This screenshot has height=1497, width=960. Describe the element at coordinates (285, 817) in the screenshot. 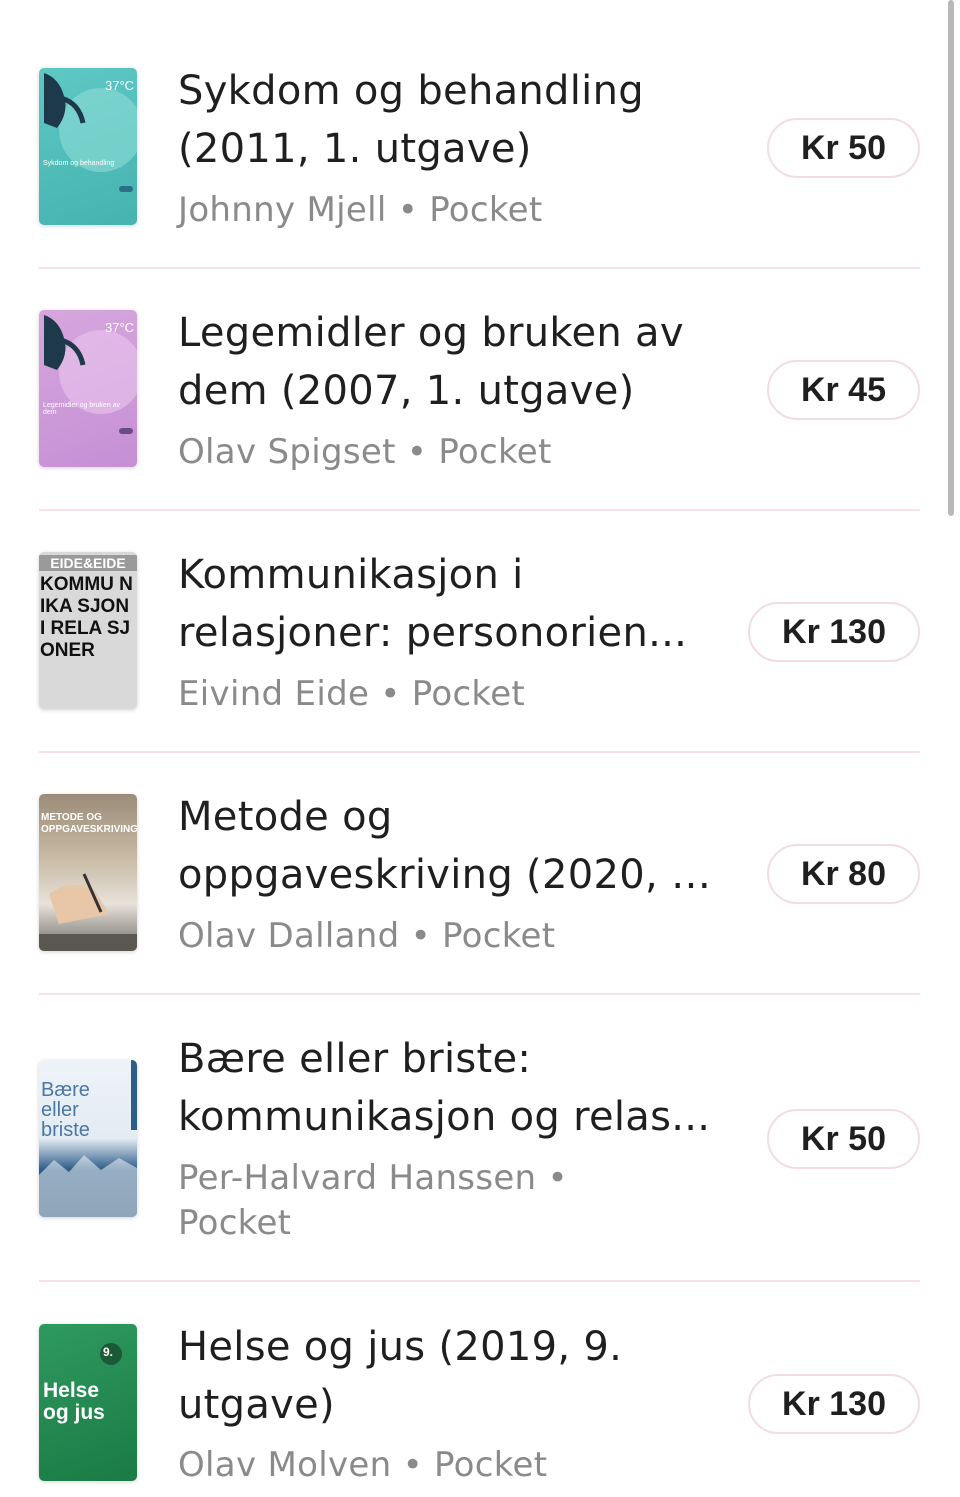

I see `title-line: Metode og` at that location.